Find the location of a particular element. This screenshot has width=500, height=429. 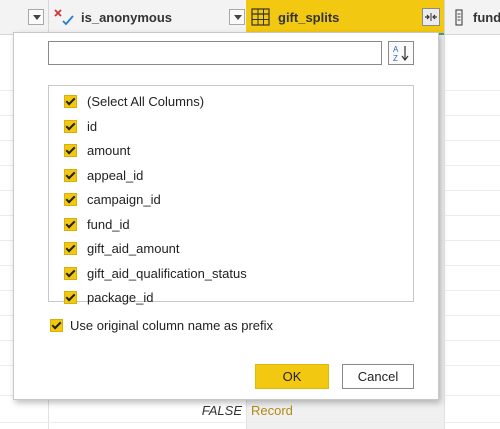

column-name: is_anonymous is located at coordinates (127, 17).